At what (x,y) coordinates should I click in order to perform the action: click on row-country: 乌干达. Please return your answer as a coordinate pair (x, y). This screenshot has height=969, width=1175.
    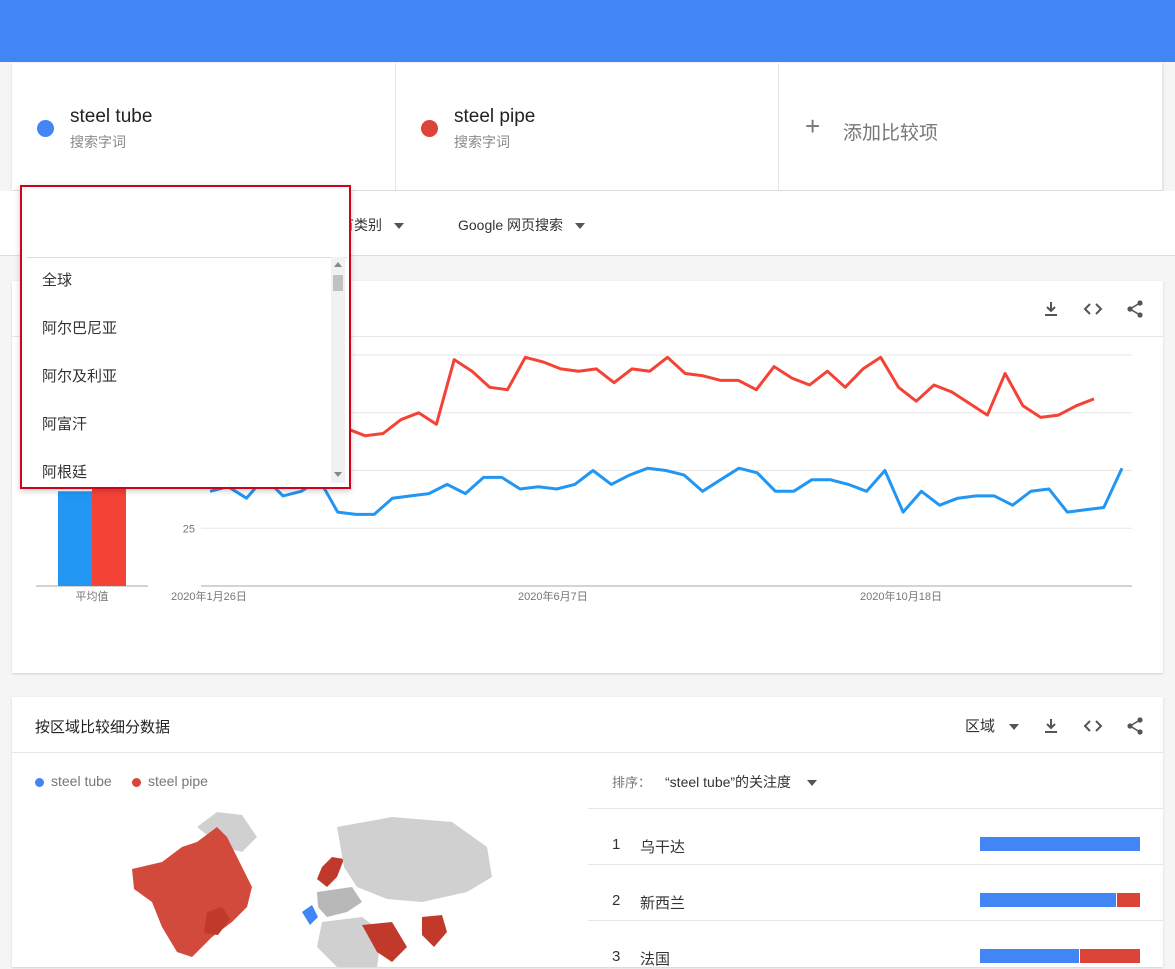
    Looking at the image, I should click on (662, 846).